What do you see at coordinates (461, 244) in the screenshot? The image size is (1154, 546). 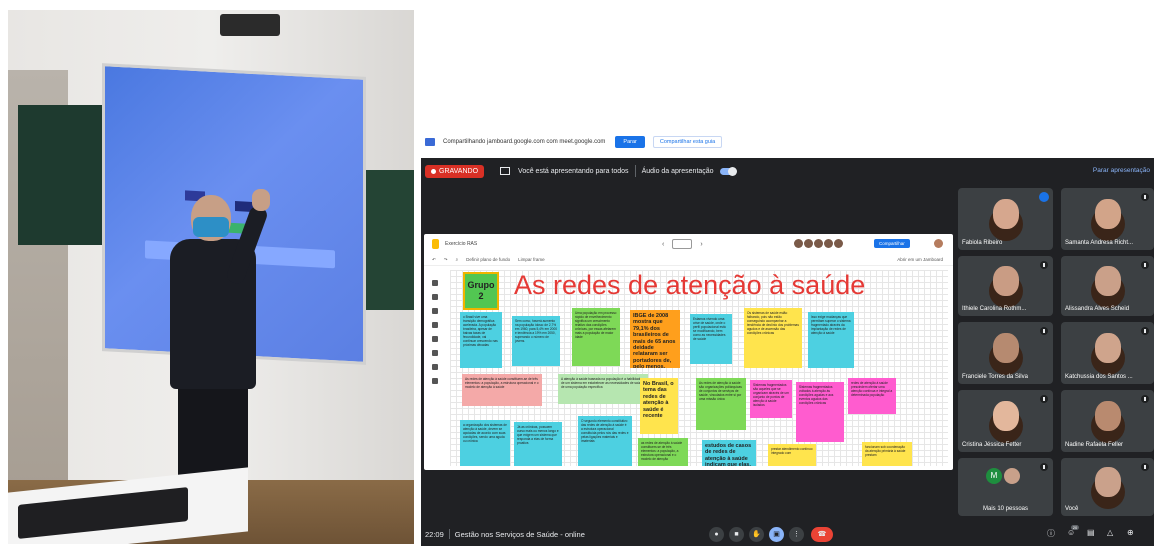 I see `document-title: Exercício RAS` at bounding box center [461, 244].